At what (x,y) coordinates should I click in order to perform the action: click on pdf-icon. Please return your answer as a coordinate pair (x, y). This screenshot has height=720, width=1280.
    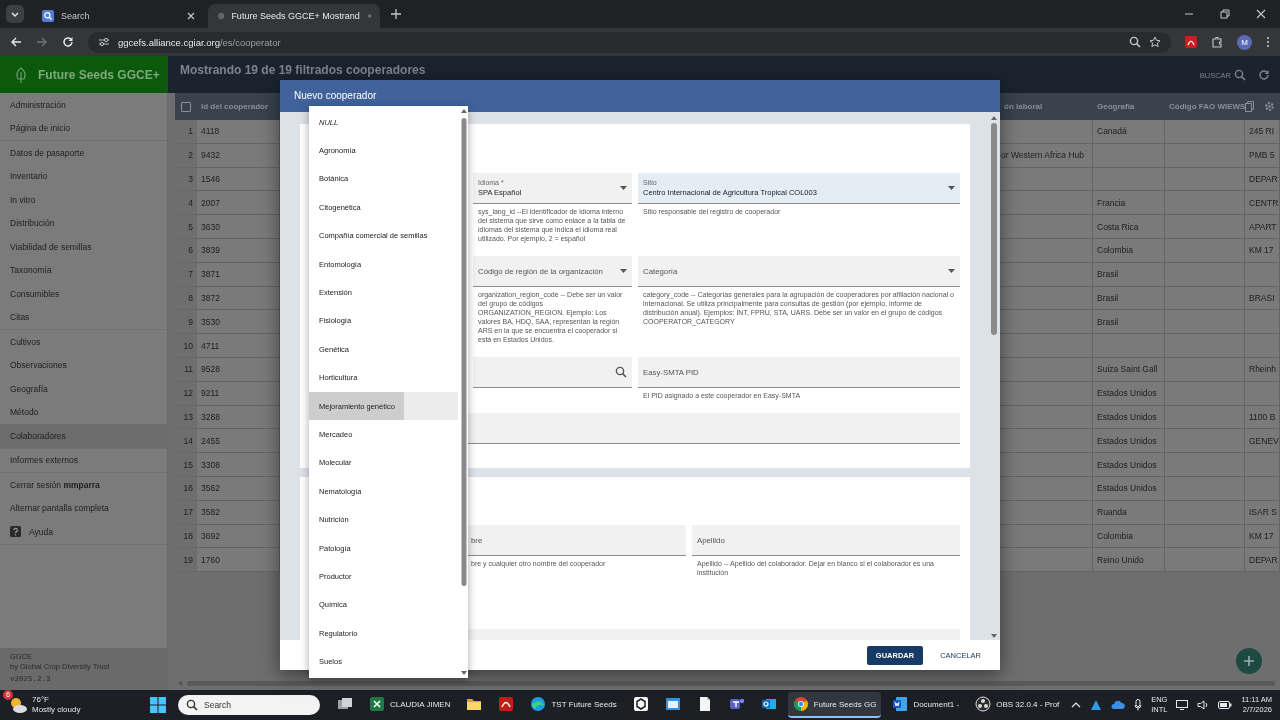
    Looking at the image, I should click on (1191, 42).